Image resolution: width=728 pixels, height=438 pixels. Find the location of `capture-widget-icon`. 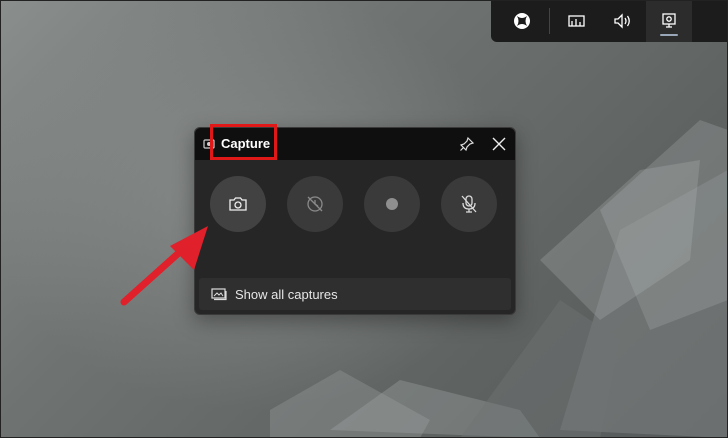

capture-widget-icon is located at coordinates (209, 144).